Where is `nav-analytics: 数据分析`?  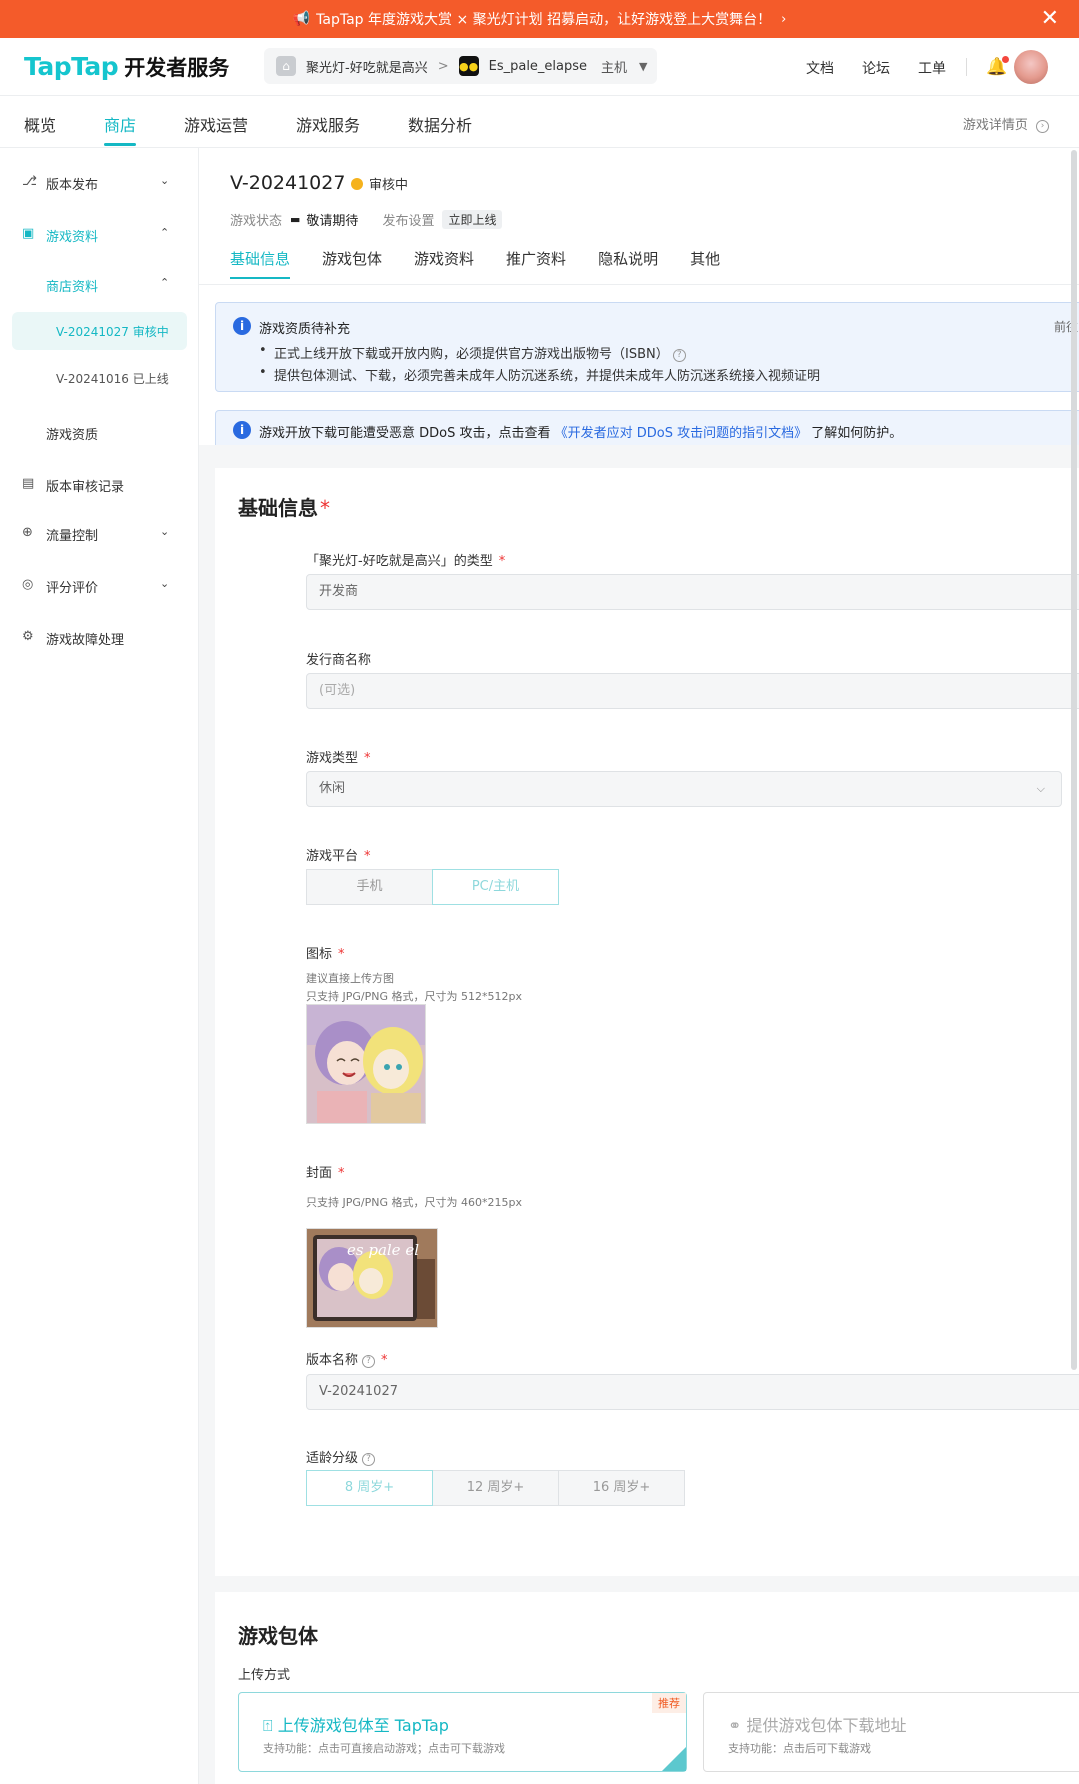
nav-analytics: 数据分析 is located at coordinates (440, 124).